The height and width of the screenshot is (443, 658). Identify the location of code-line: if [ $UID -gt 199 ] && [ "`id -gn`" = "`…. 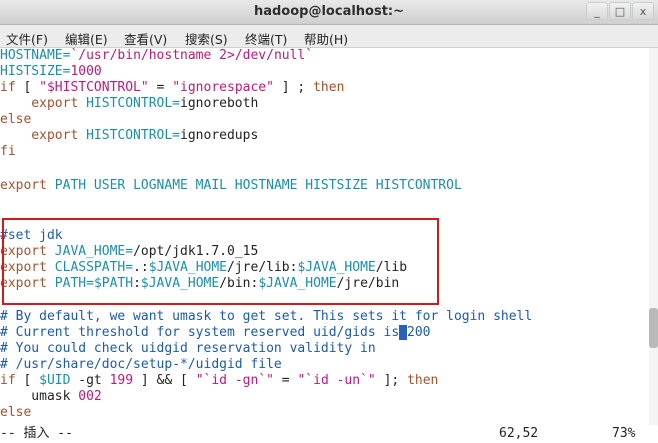
(219, 380).